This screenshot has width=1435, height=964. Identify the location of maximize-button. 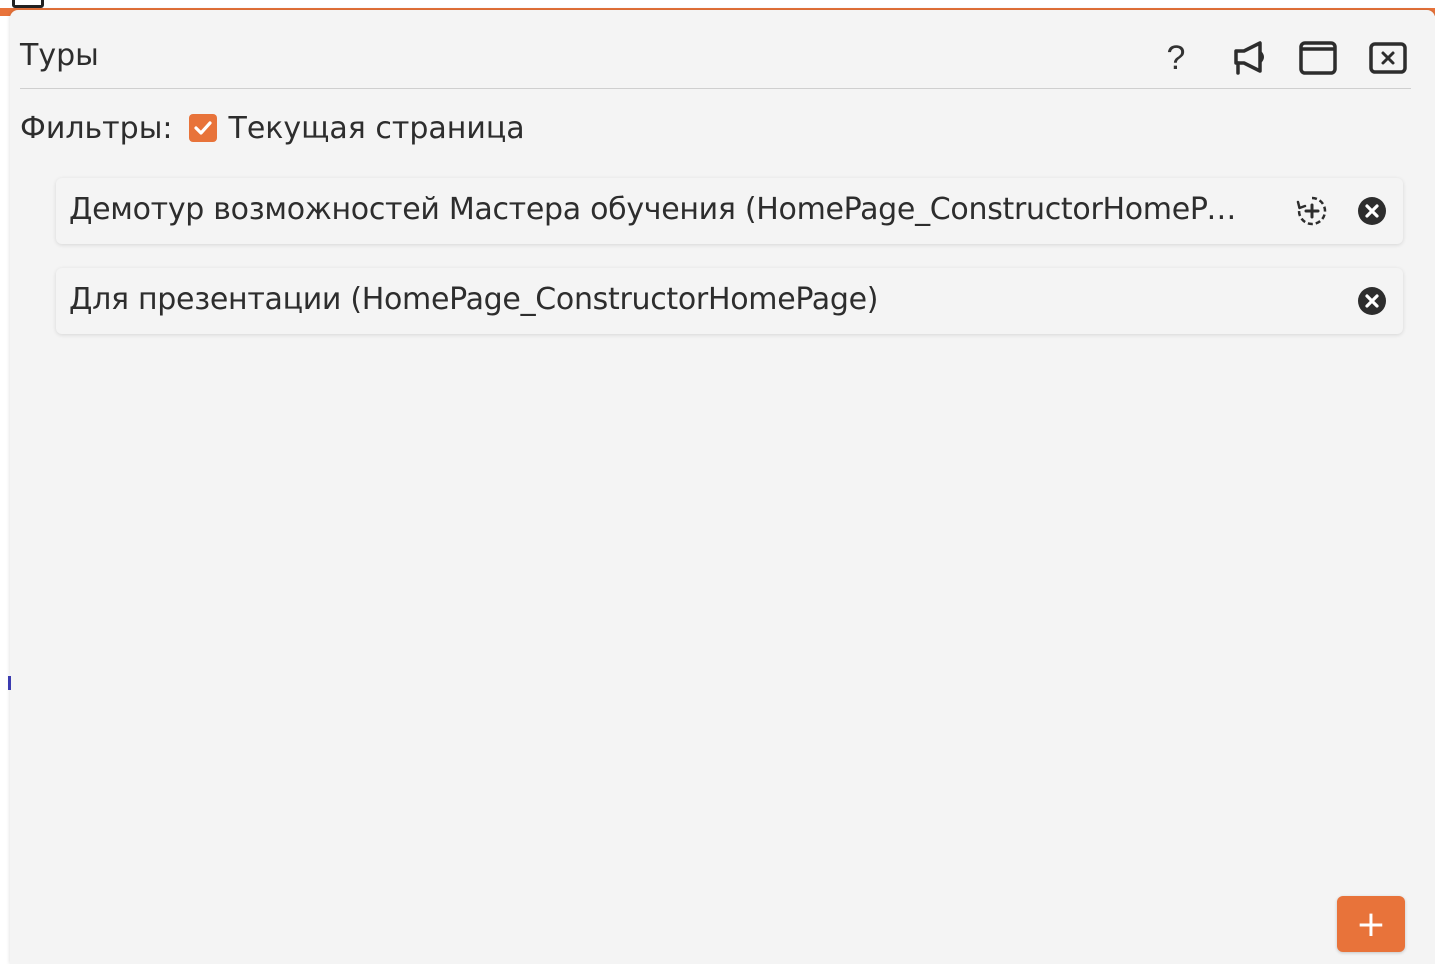
(1318, 58).